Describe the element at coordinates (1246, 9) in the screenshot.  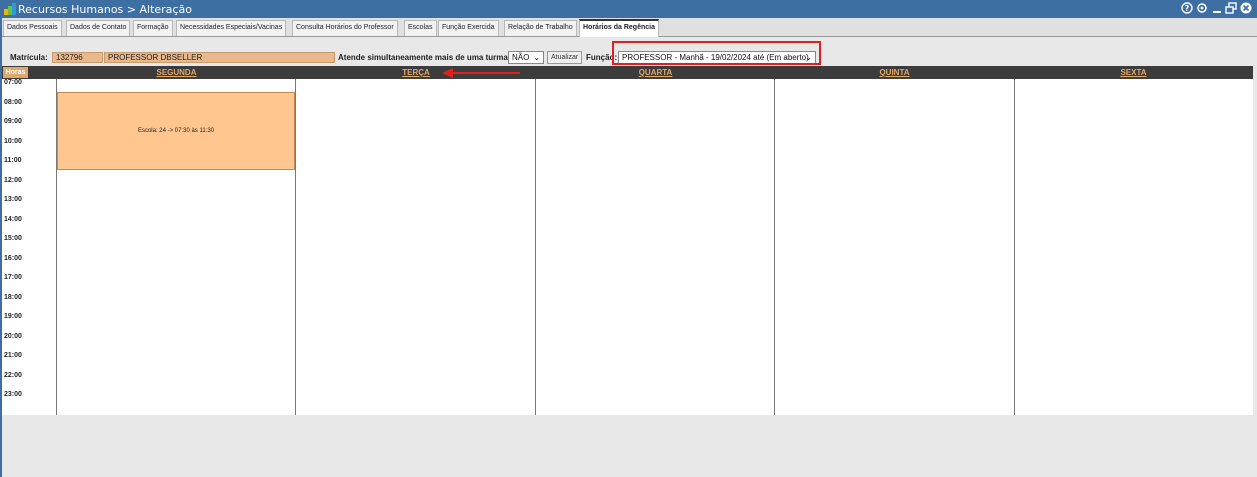
I see `close-icon` at that location.